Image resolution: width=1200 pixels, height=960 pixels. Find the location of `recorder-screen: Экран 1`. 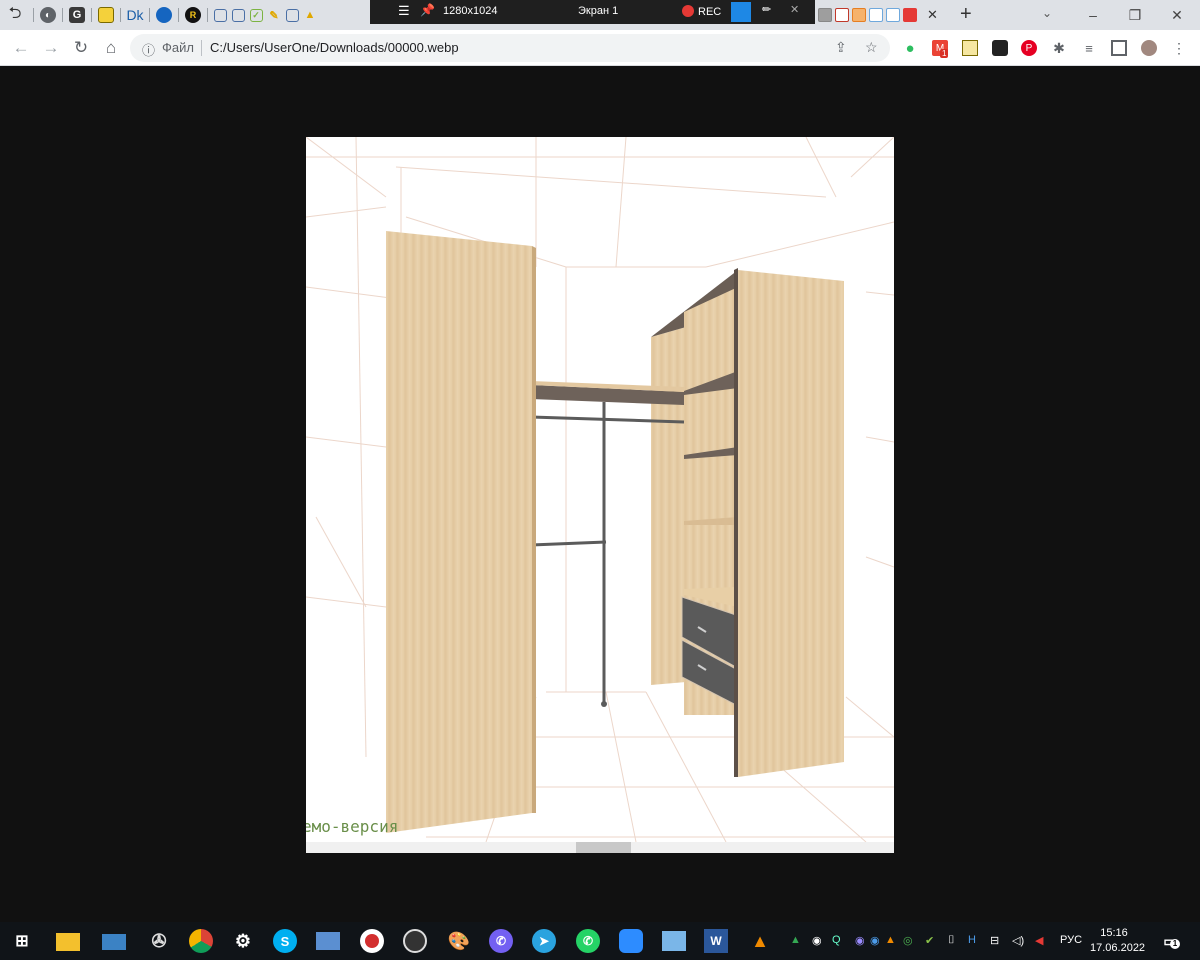

recorder-screen: Экран 1 is located at coordinates (598, 11).